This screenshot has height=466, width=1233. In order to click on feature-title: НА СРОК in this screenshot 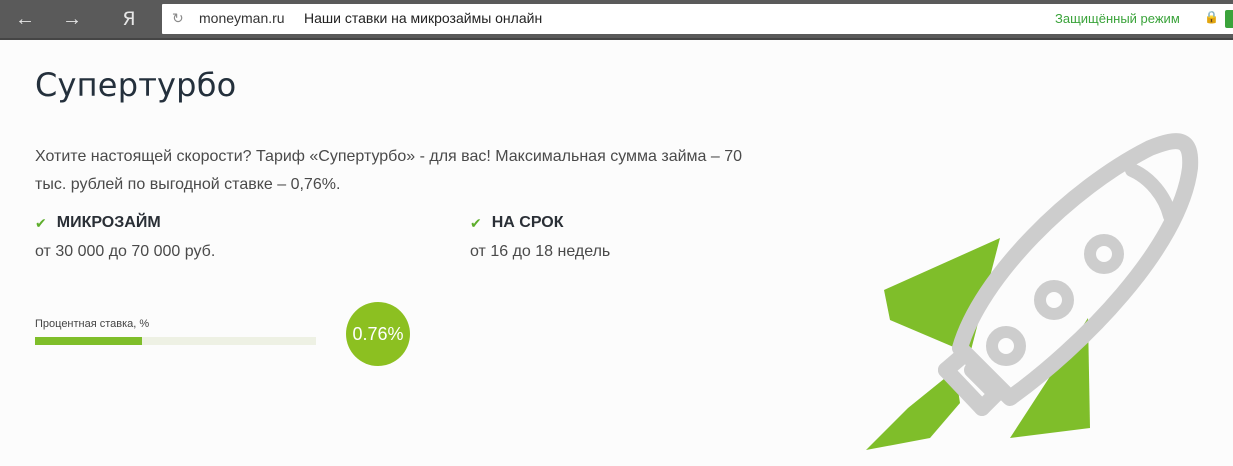, I will do `click(527, 222)`.